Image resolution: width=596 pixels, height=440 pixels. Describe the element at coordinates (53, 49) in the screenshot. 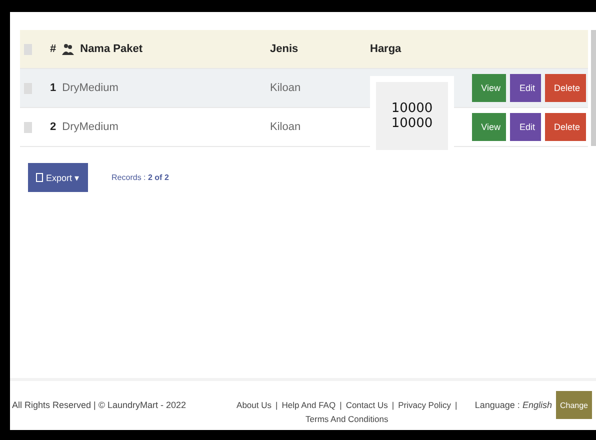

I see `column-header: #` at that location.